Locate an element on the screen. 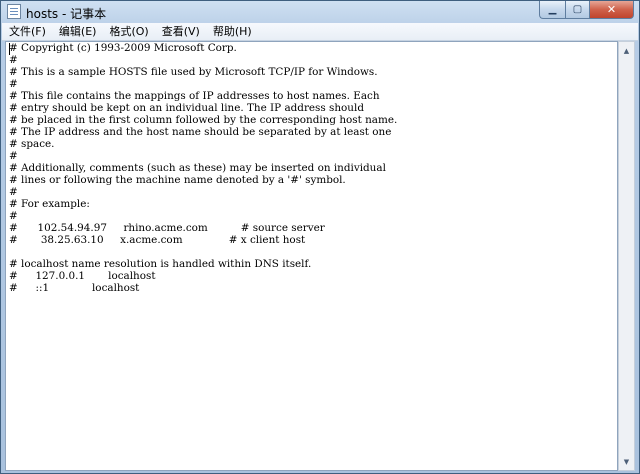  menu-format: 格式(O) is located at coordinates (128, 31).